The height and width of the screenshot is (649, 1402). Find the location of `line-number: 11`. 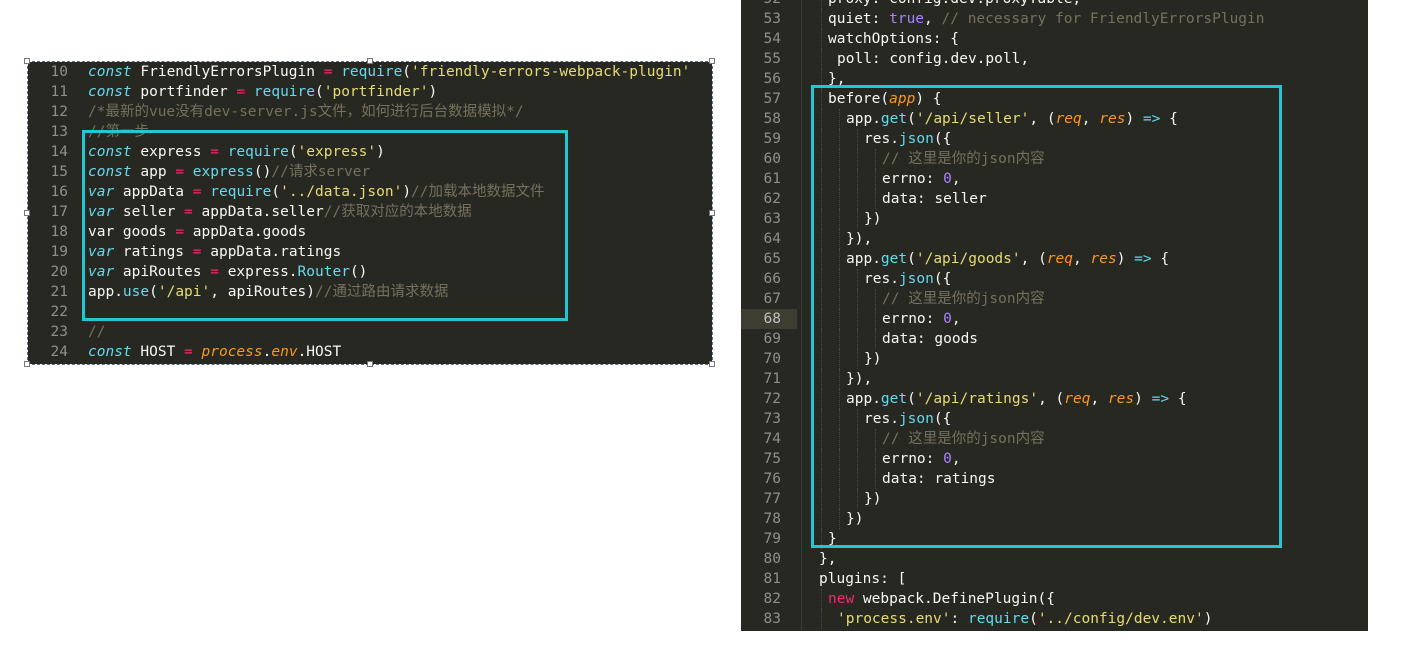

line-number: 11 is located at coordinates (59, 92).